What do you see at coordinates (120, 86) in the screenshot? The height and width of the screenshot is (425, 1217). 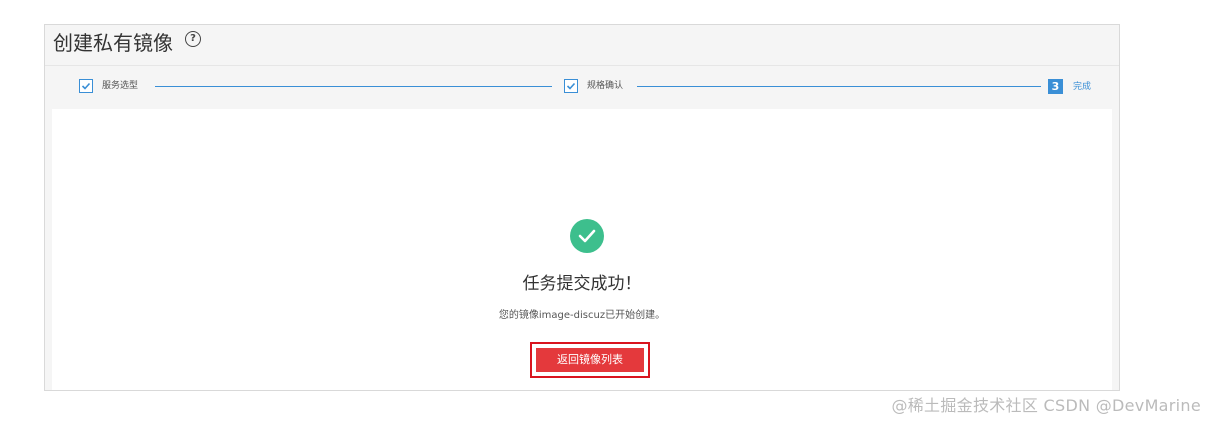 I see `step1-label: 服务选型` at bounding box center [120, 86].